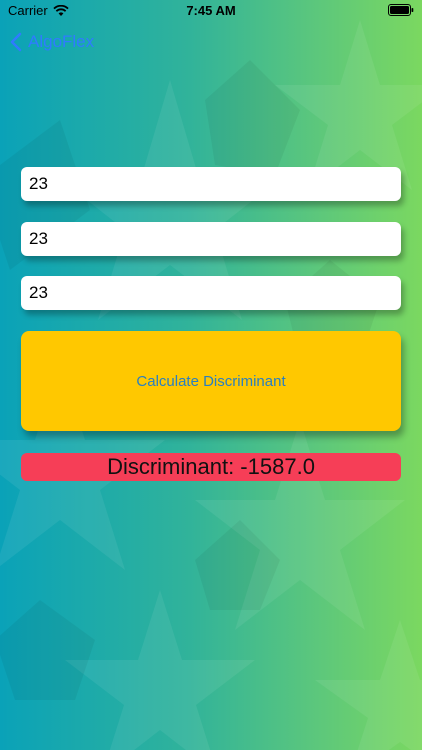  I want to click on back-button-label: AlgoFlex, so click(61, 41).